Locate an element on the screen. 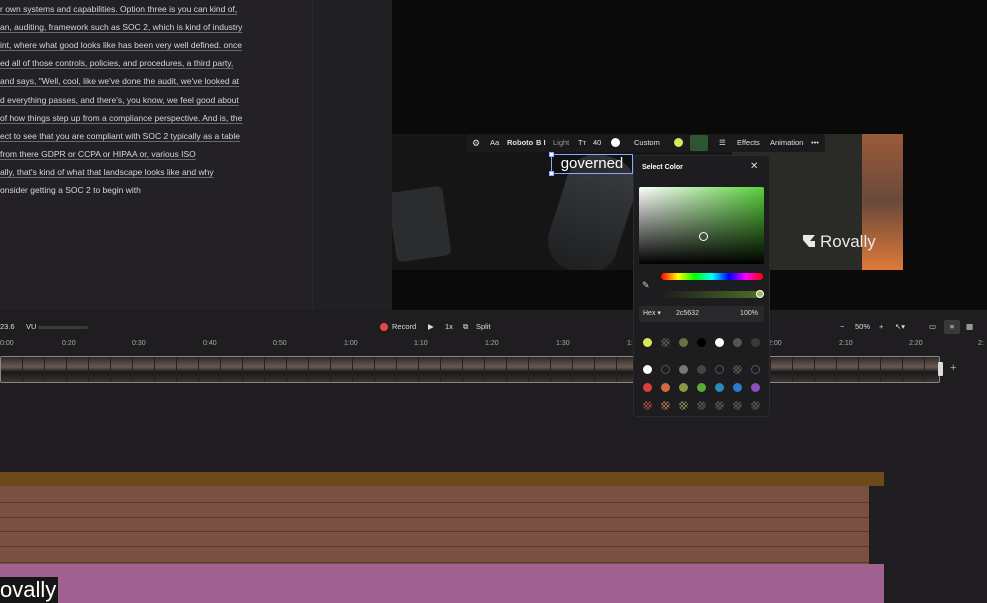  more-icon: ••• is located at coordinates (815, 143).